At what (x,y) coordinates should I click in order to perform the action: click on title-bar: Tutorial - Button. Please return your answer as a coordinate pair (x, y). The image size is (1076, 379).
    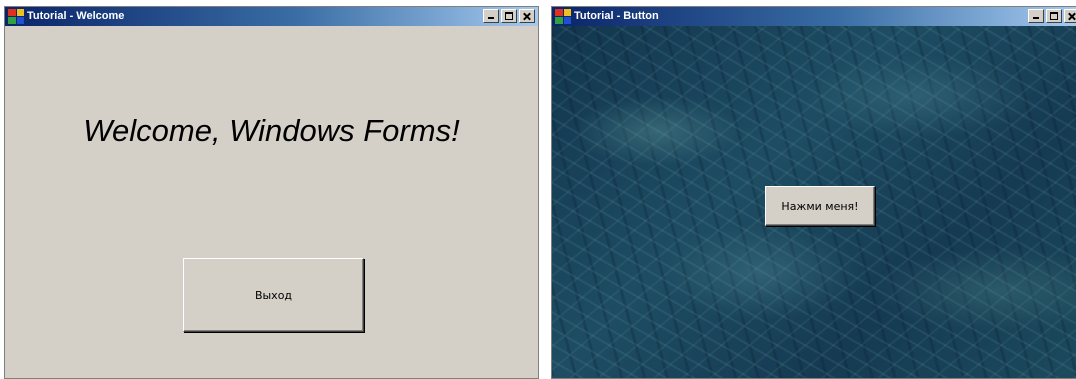
    Looking at the image, I should click on (814, 16).